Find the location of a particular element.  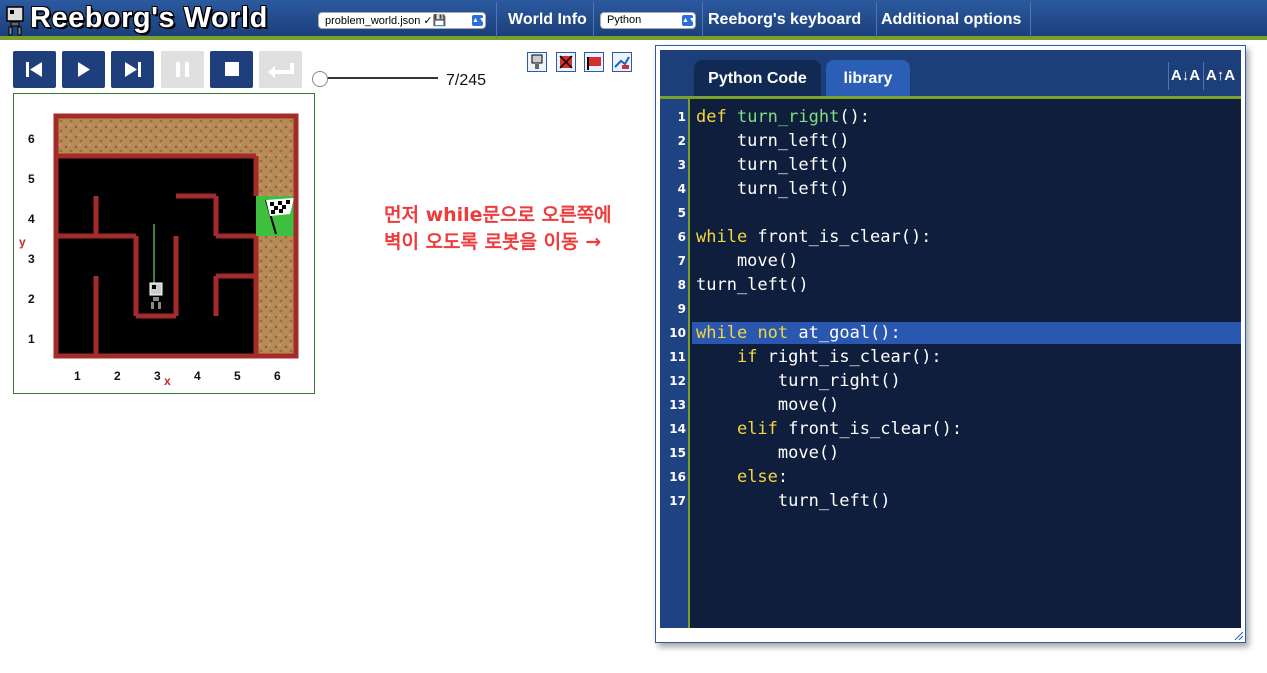

increase-font-button: A↑A is located at coordinates (1220, 76).